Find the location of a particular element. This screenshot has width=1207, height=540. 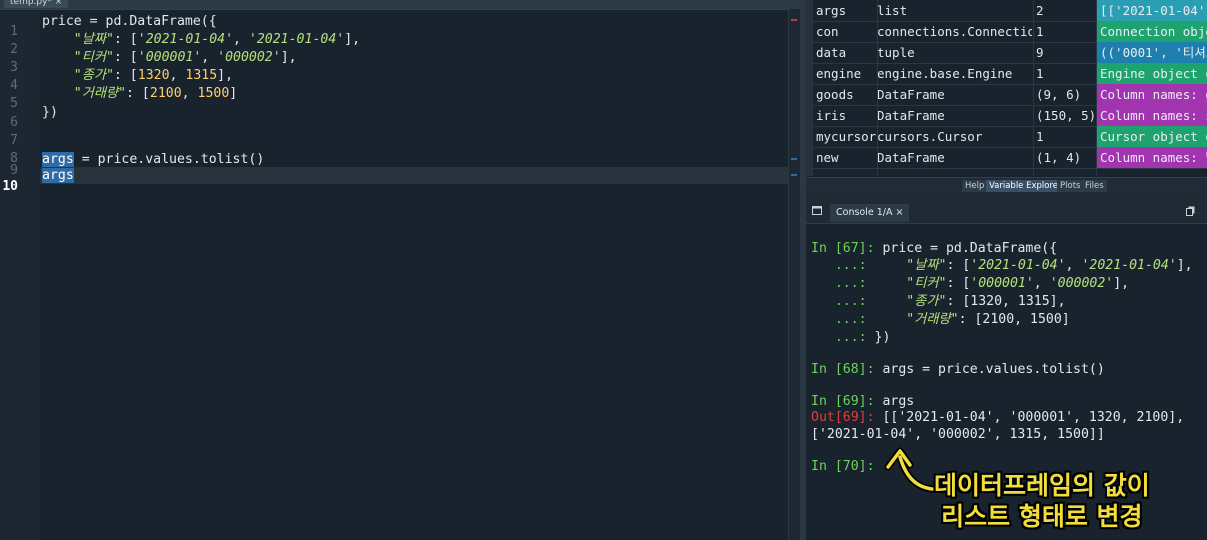

console-line: ...: "종가": [1320, 1315], is located at coordinates (938, 301).